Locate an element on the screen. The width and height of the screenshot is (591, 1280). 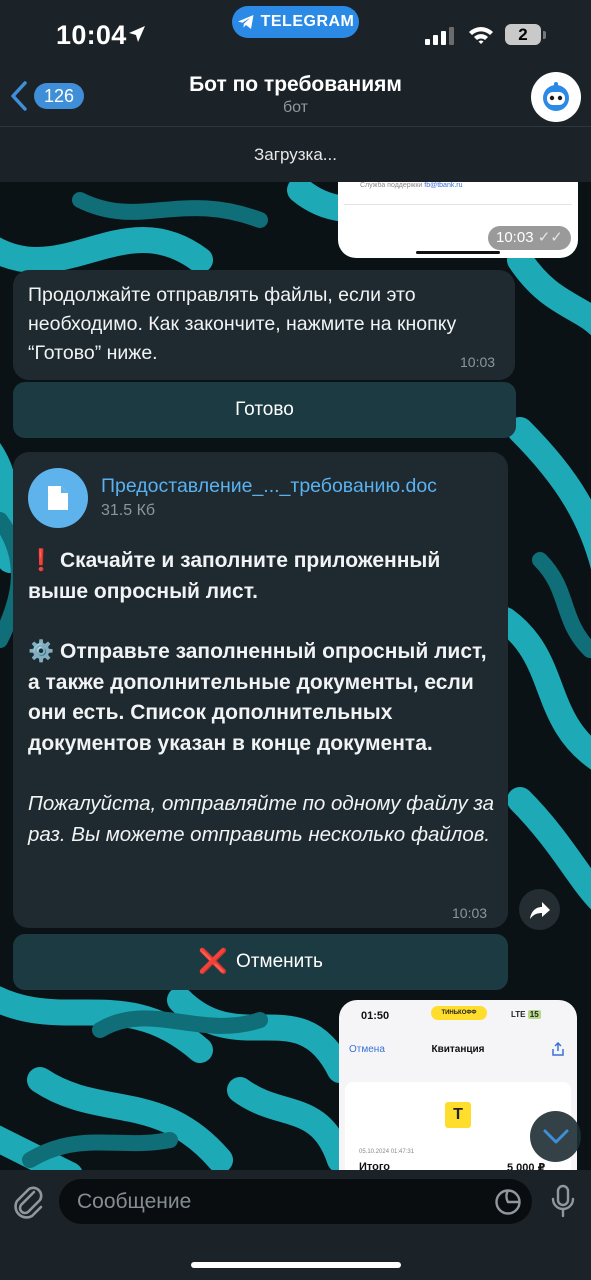
status-time: 10:04 is located at coordinates (91, 35).